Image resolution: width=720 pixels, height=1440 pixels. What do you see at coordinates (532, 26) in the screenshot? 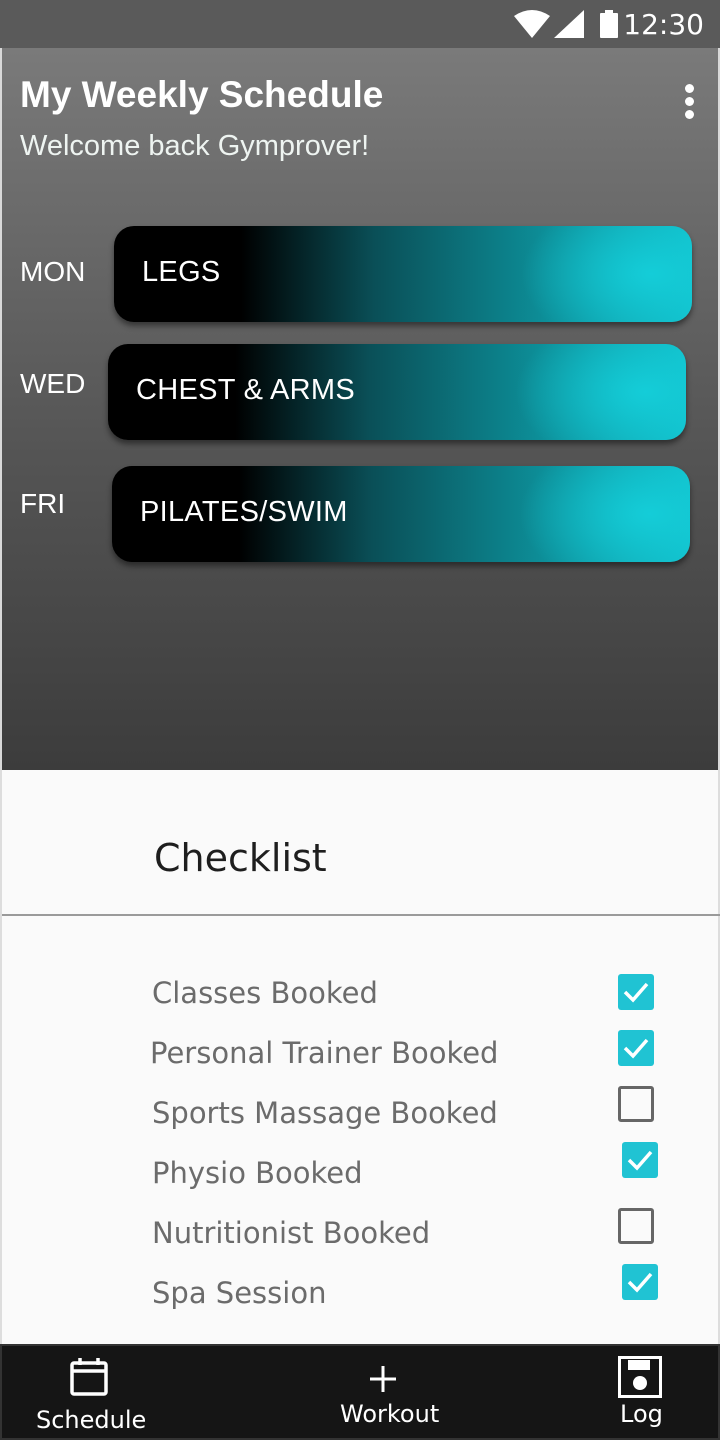
I see `wifi-icon` at bounding box center [532, 26].